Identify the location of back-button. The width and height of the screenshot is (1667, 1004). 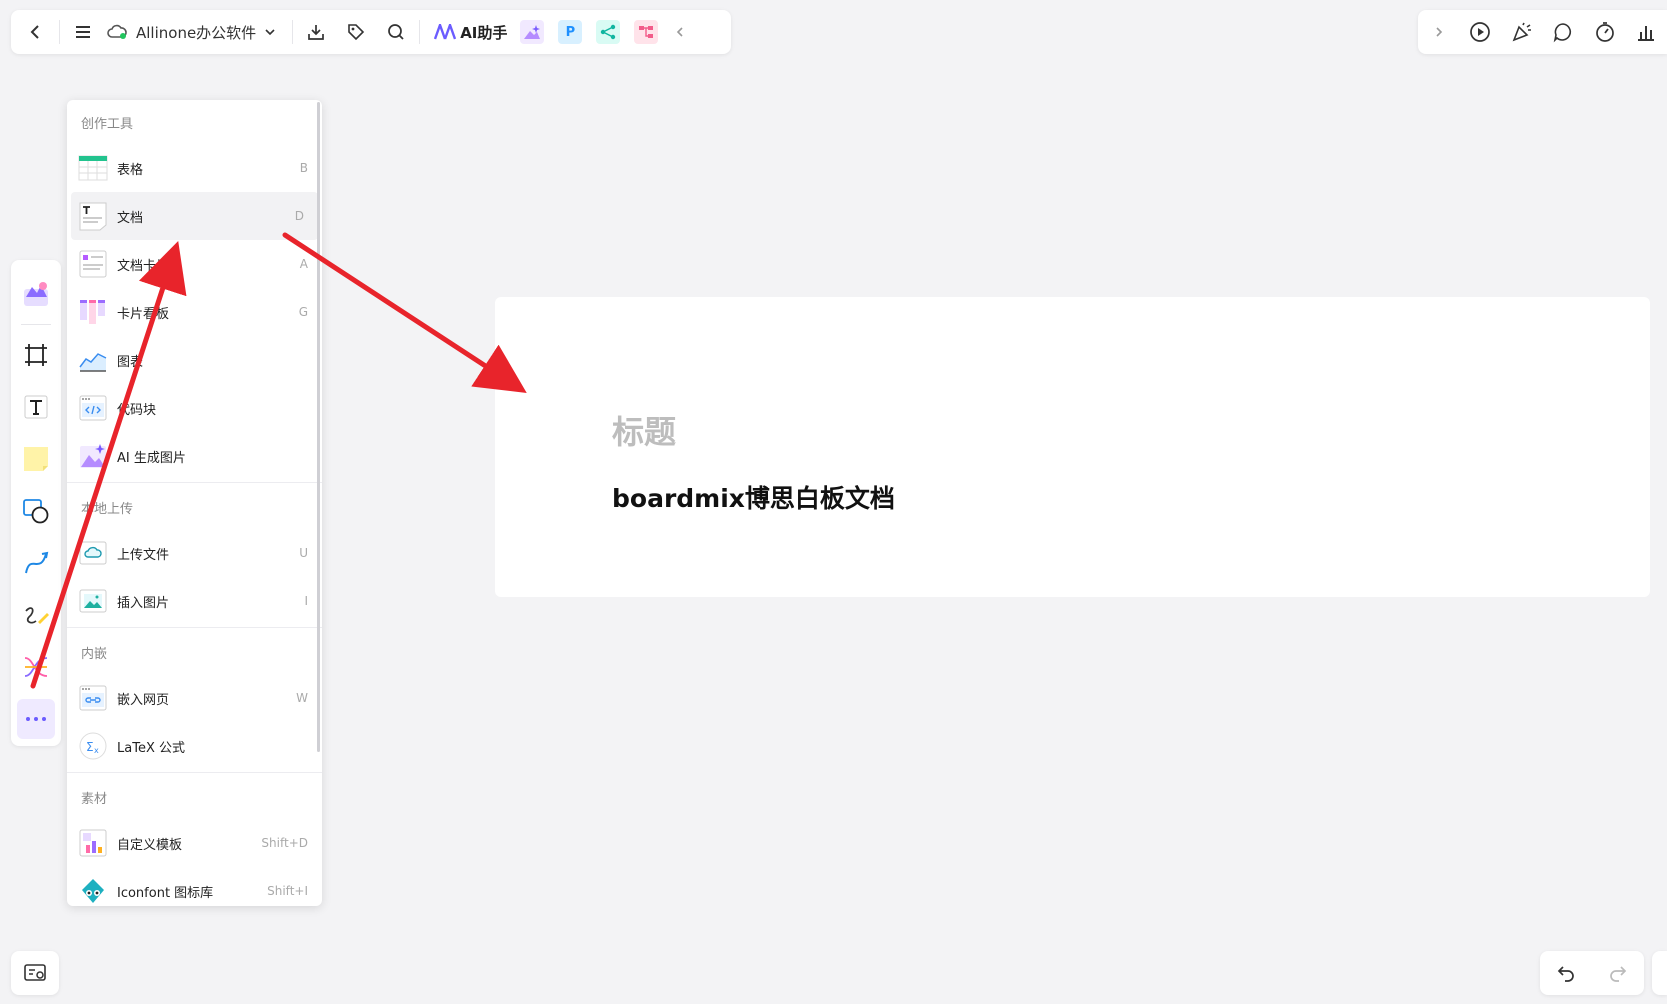
(36, 32).